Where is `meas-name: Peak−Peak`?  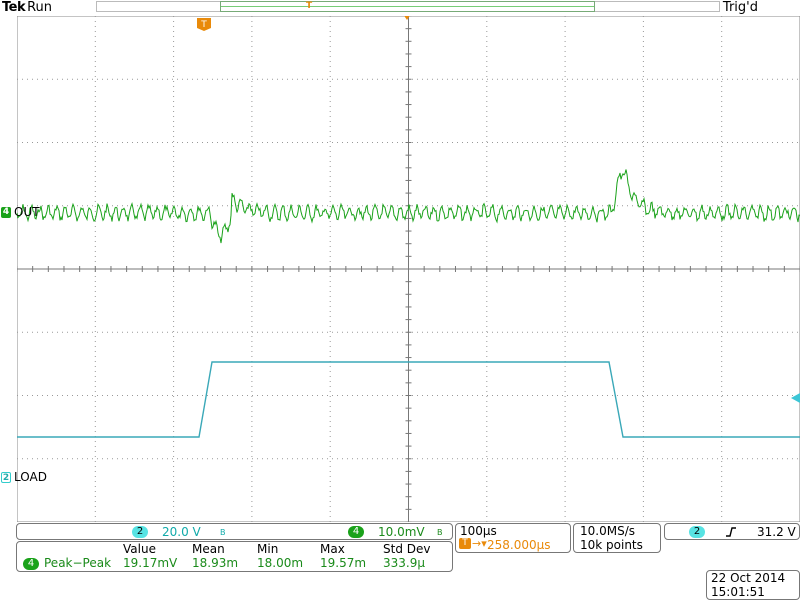 meas-name: Peak−Peak is located at coordinates (78, 563).